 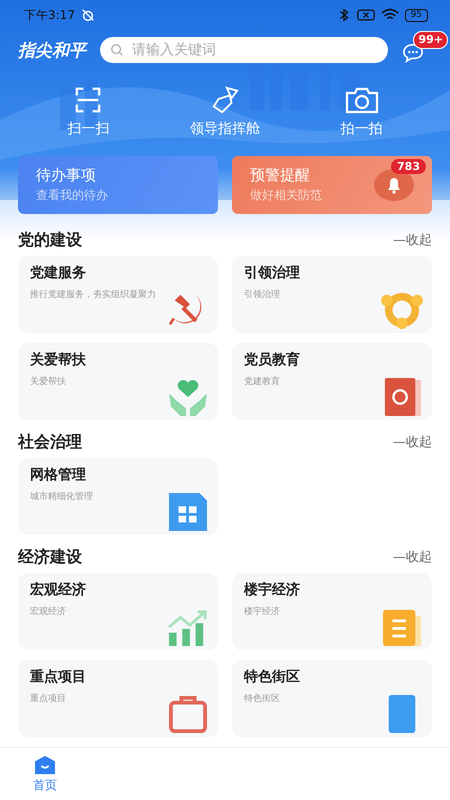 I want to click on module-card: 网格管理 城市精细化管理, so click(x=118, y=496).